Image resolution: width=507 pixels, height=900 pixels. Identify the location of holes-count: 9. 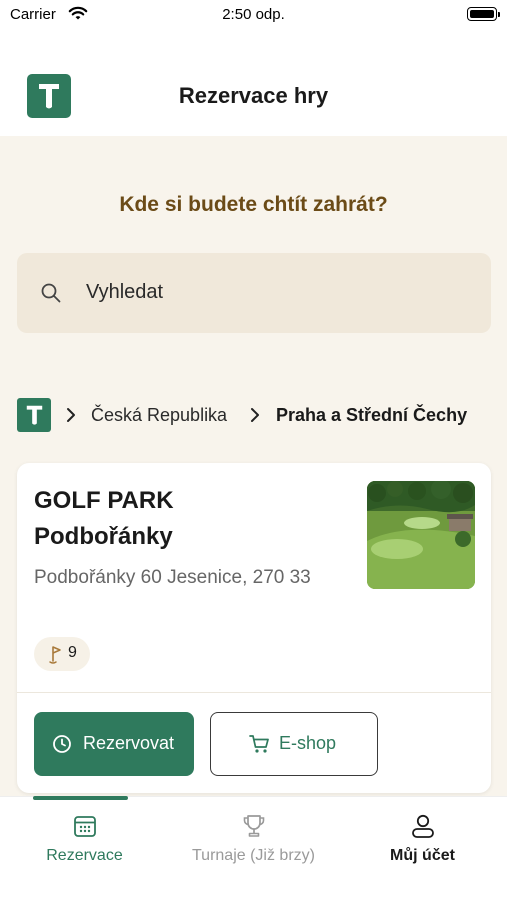
(72, 652).